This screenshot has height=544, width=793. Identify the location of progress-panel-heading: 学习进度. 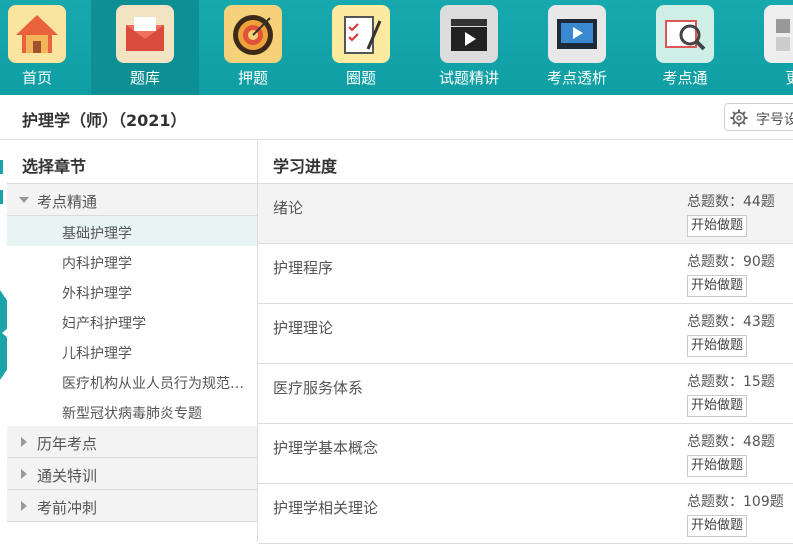
(525, 162).